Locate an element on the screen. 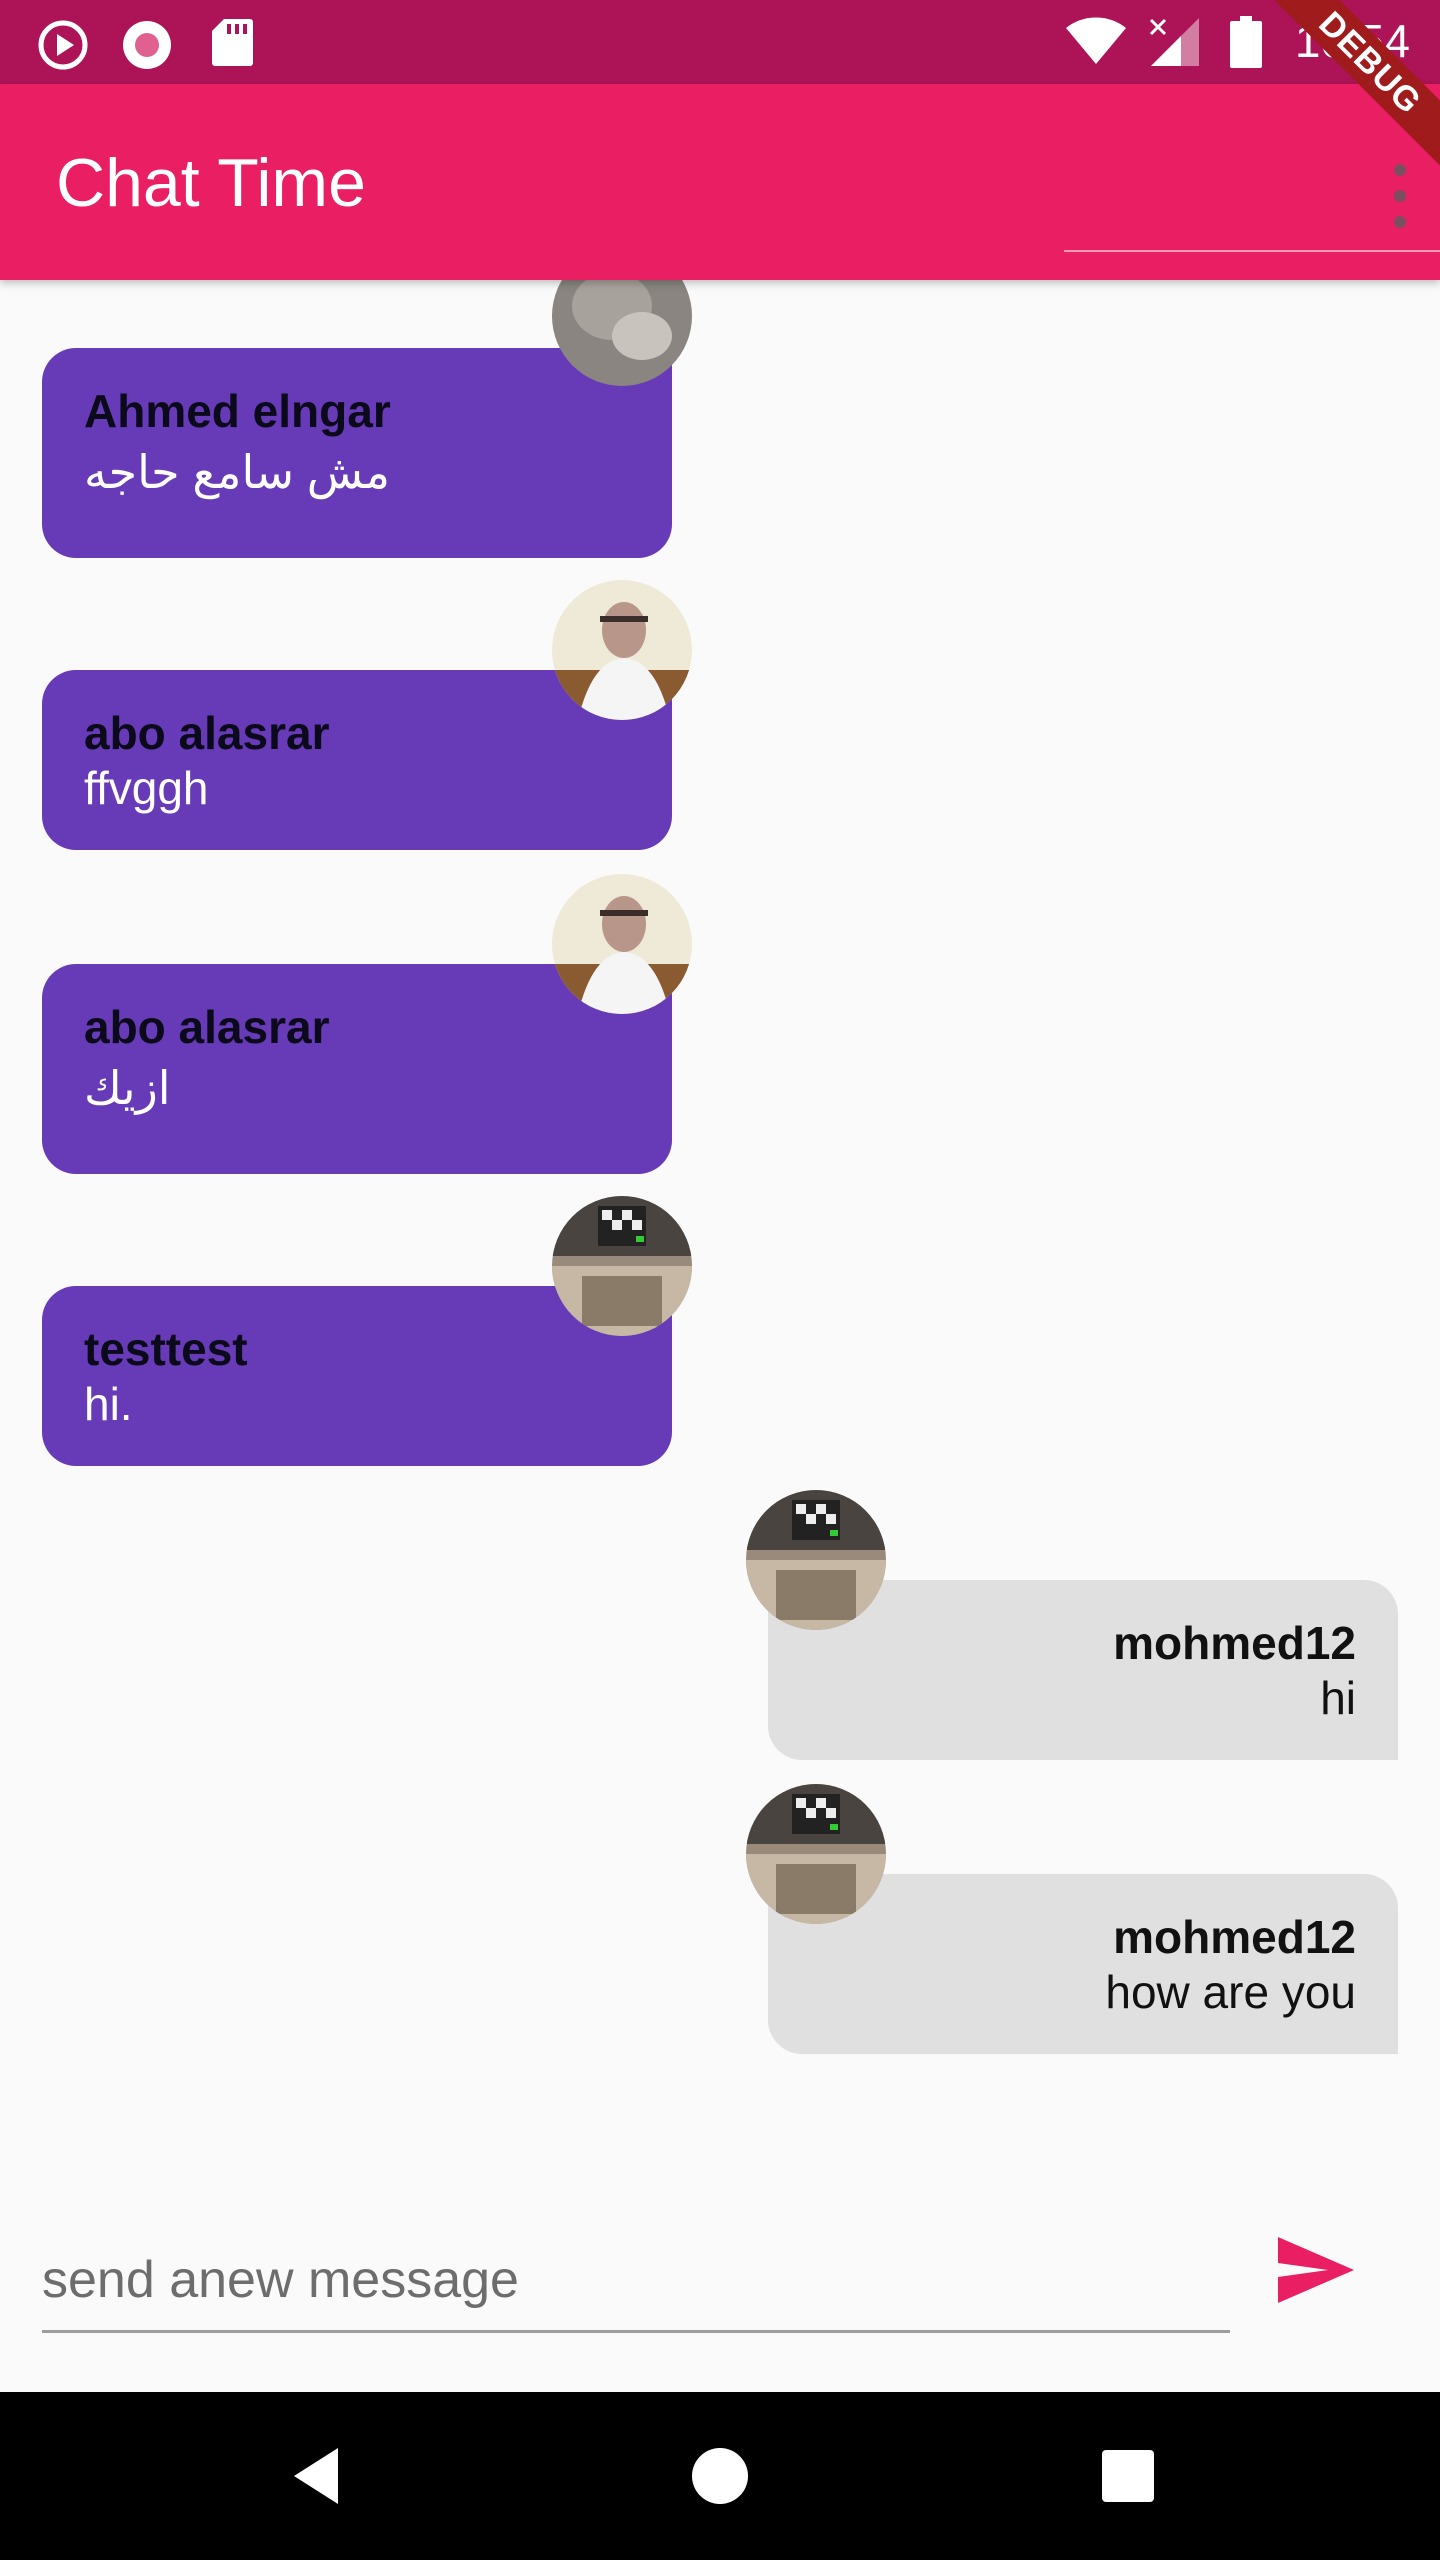 Image resolution: width=1440 pixels, height=2560 pixels. recents-icon is located at coordinates (1128, 2476).